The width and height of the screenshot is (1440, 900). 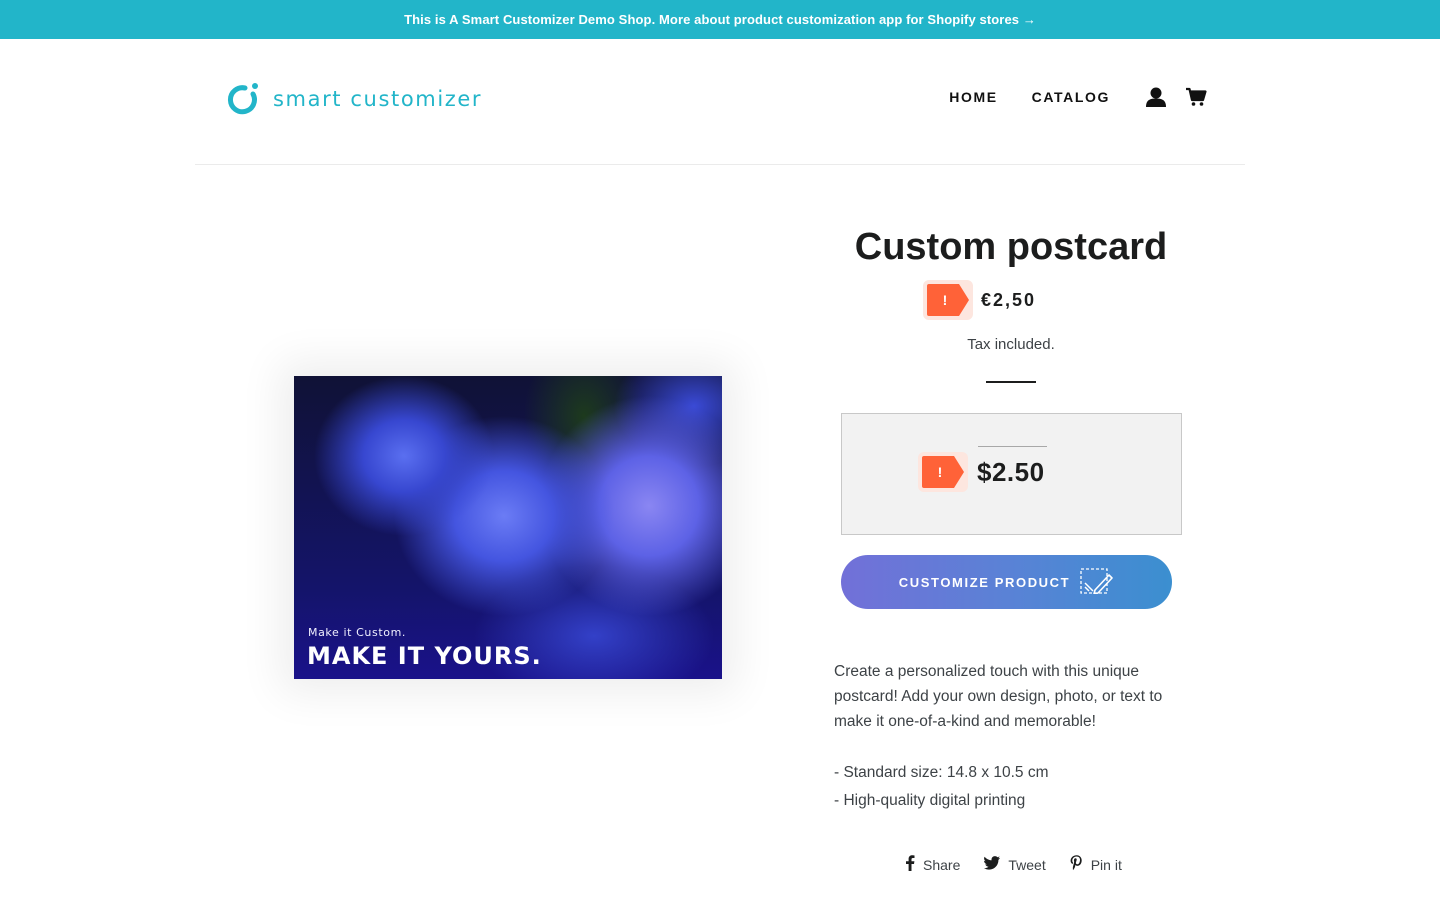 I want to click on product-image-frame: Make it Custom. MAKE IT YOURS., so click(x=508, y=527).